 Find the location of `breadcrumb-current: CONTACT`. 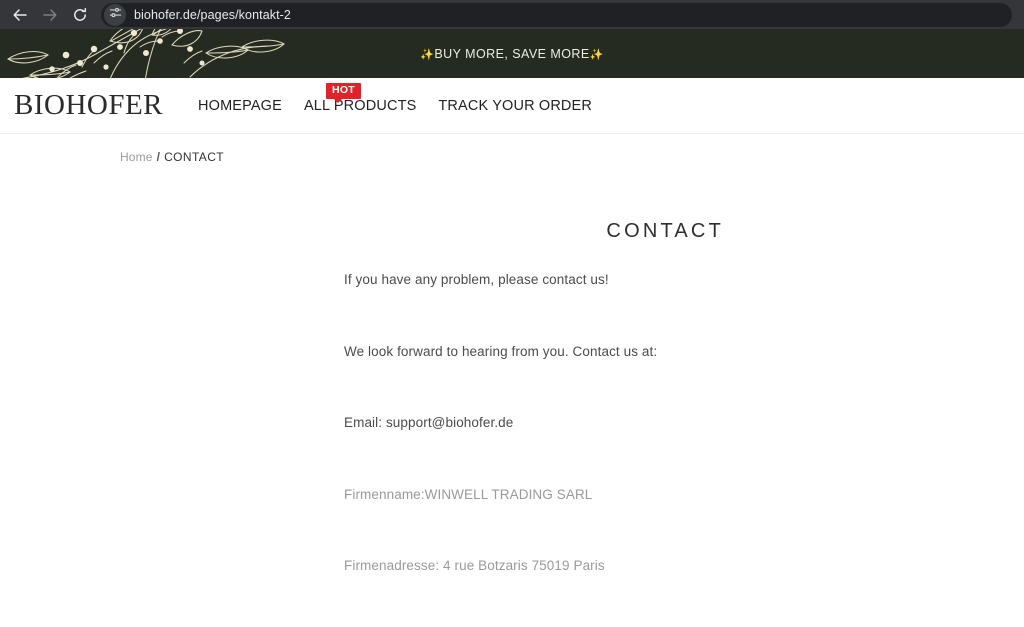

breadcrumb-current: CONTACT is located at coordinates (194, 157).